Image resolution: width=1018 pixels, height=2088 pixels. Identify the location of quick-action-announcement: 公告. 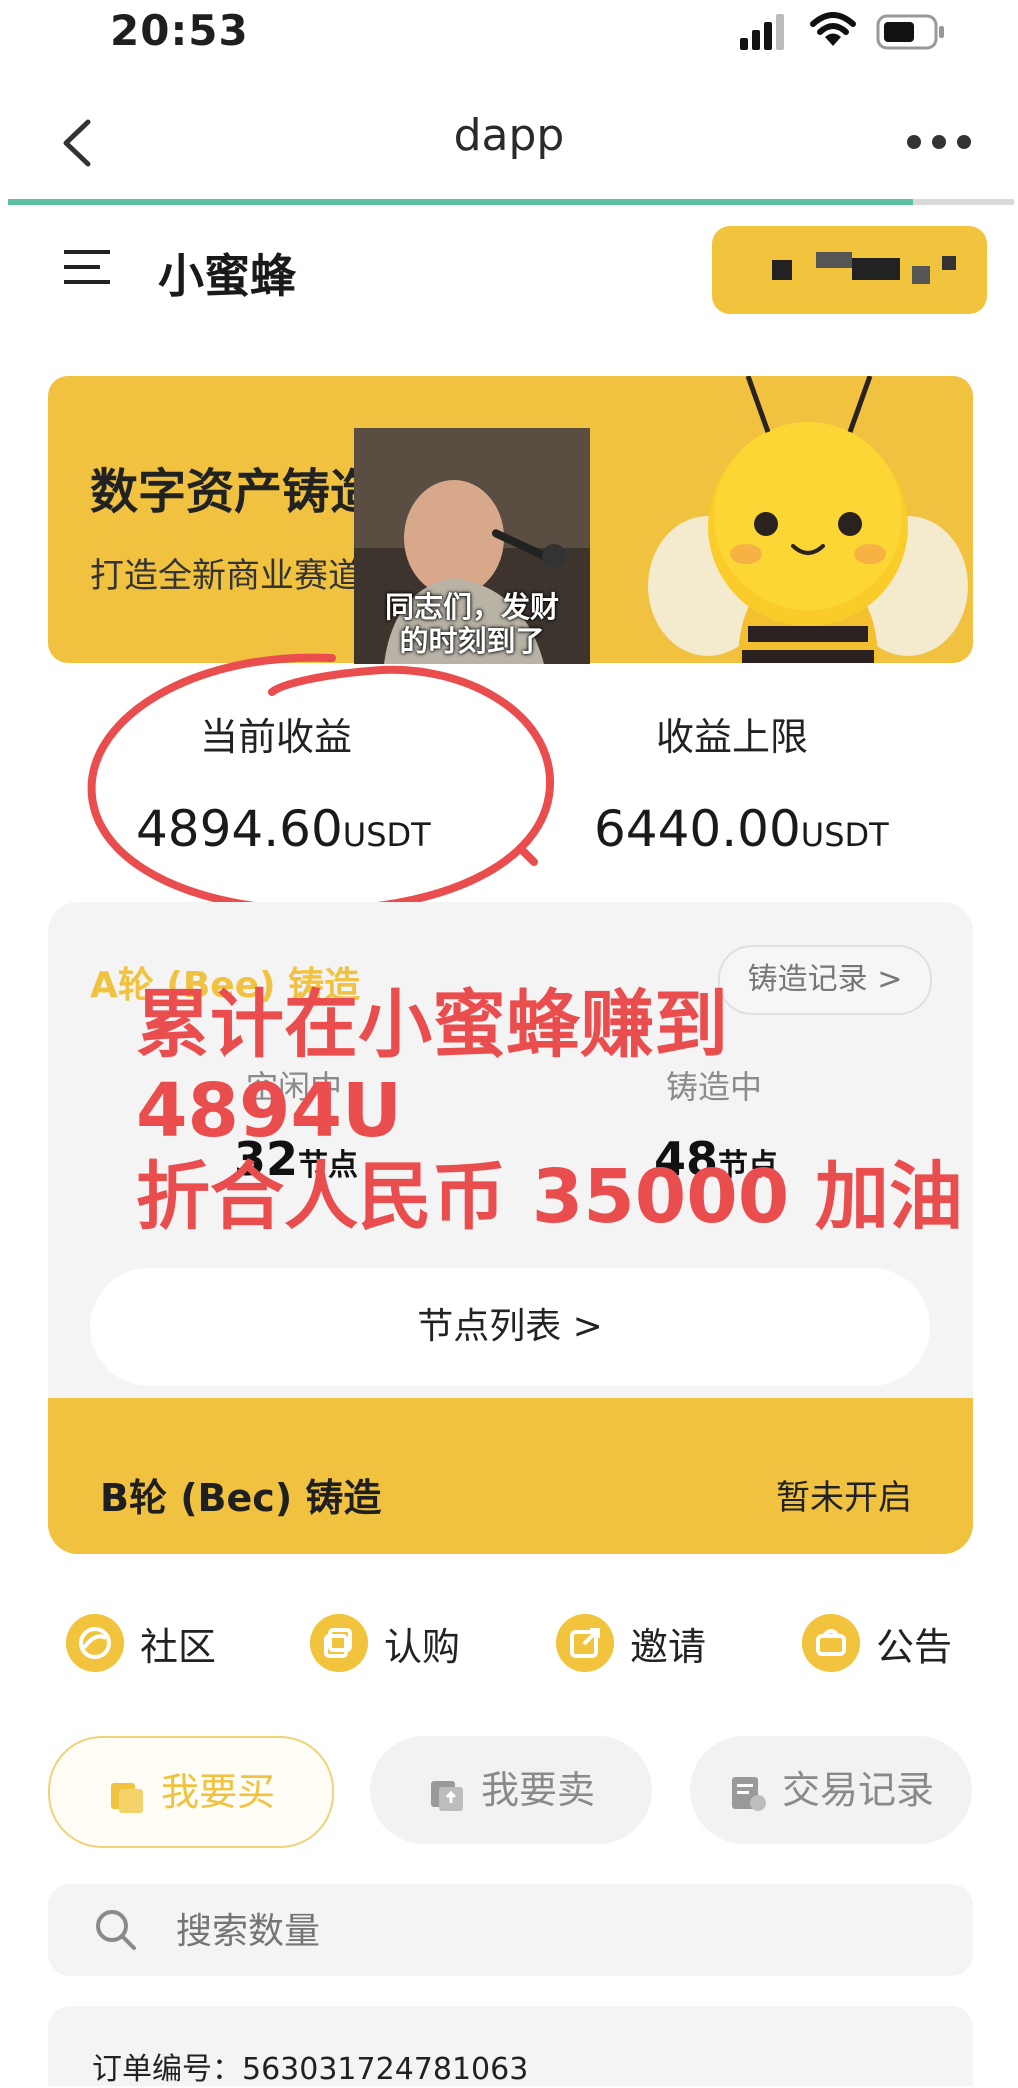
(877, 1643).